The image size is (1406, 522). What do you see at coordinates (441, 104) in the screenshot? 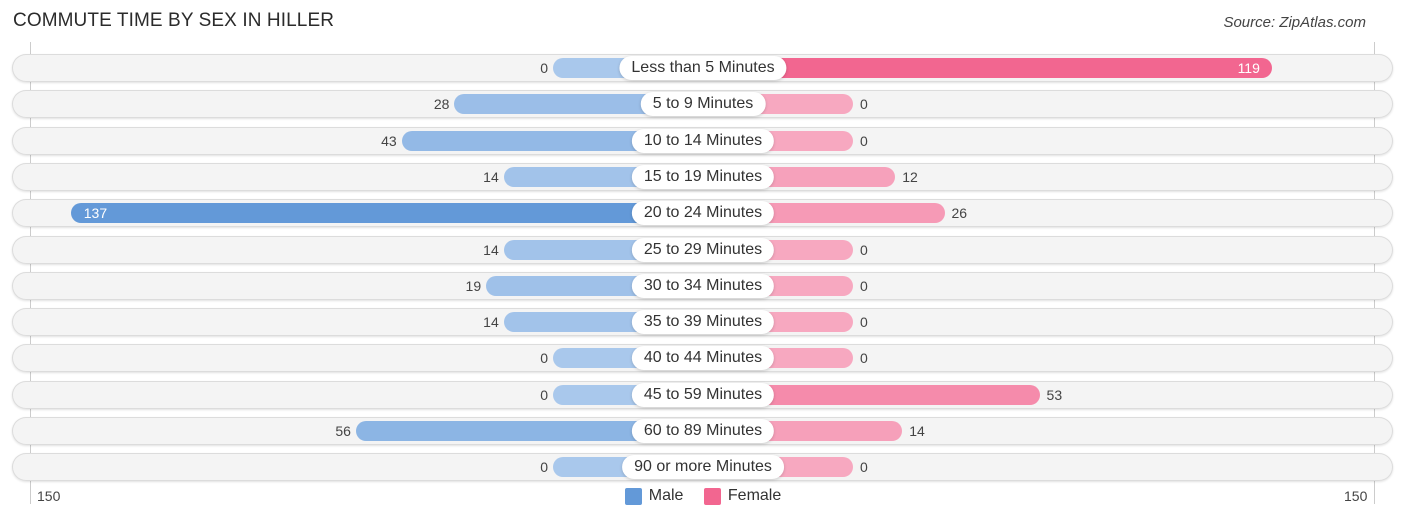
I see `value-label-male: 28` at bounding box center [441, 104].